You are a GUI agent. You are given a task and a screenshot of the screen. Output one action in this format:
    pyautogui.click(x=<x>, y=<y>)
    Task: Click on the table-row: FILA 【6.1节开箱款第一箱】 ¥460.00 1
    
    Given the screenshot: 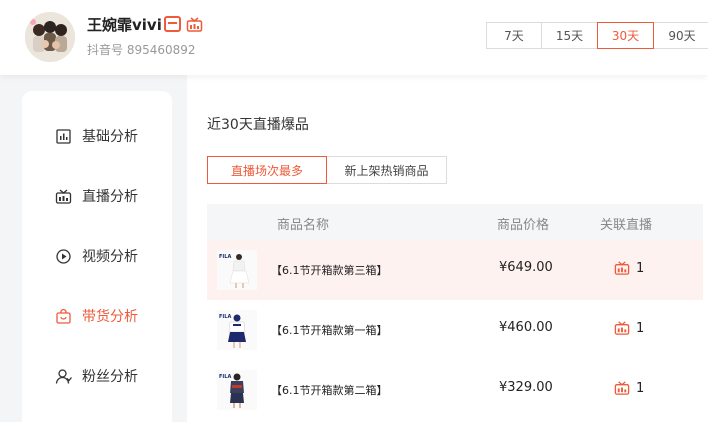 What is the action you would take?
    pyautogui.click(x=455, y=330)
    